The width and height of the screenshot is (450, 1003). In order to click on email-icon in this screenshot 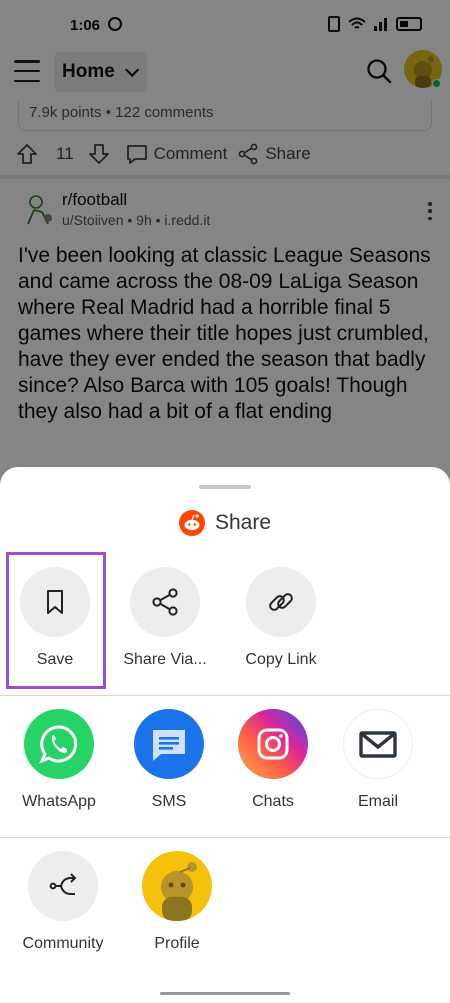, I will do `click(378, 744)`.